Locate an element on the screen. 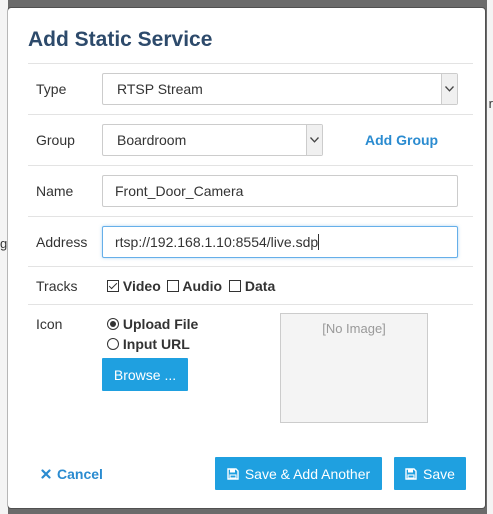 Image resolution: width=493 pixels, height=514 pixels. upload-file-label: Upload File is located at coordinates (160, 324).